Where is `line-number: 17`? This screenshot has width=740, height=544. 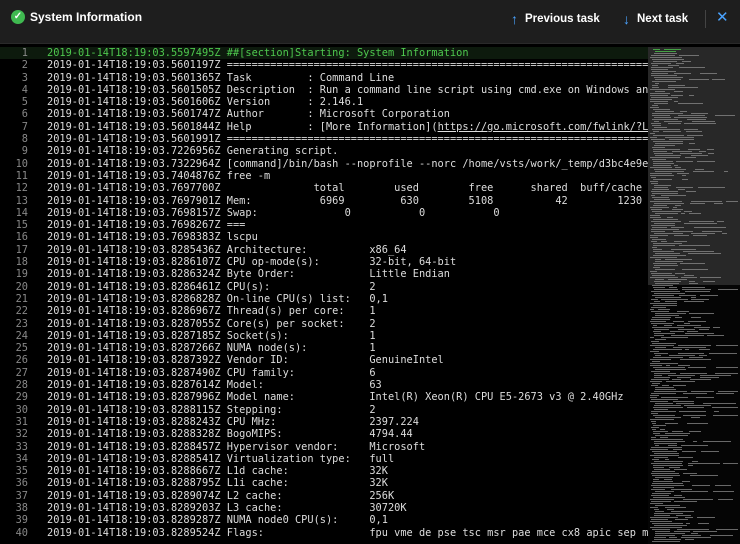
line-number: 17 is located at coordinates (14, 250).